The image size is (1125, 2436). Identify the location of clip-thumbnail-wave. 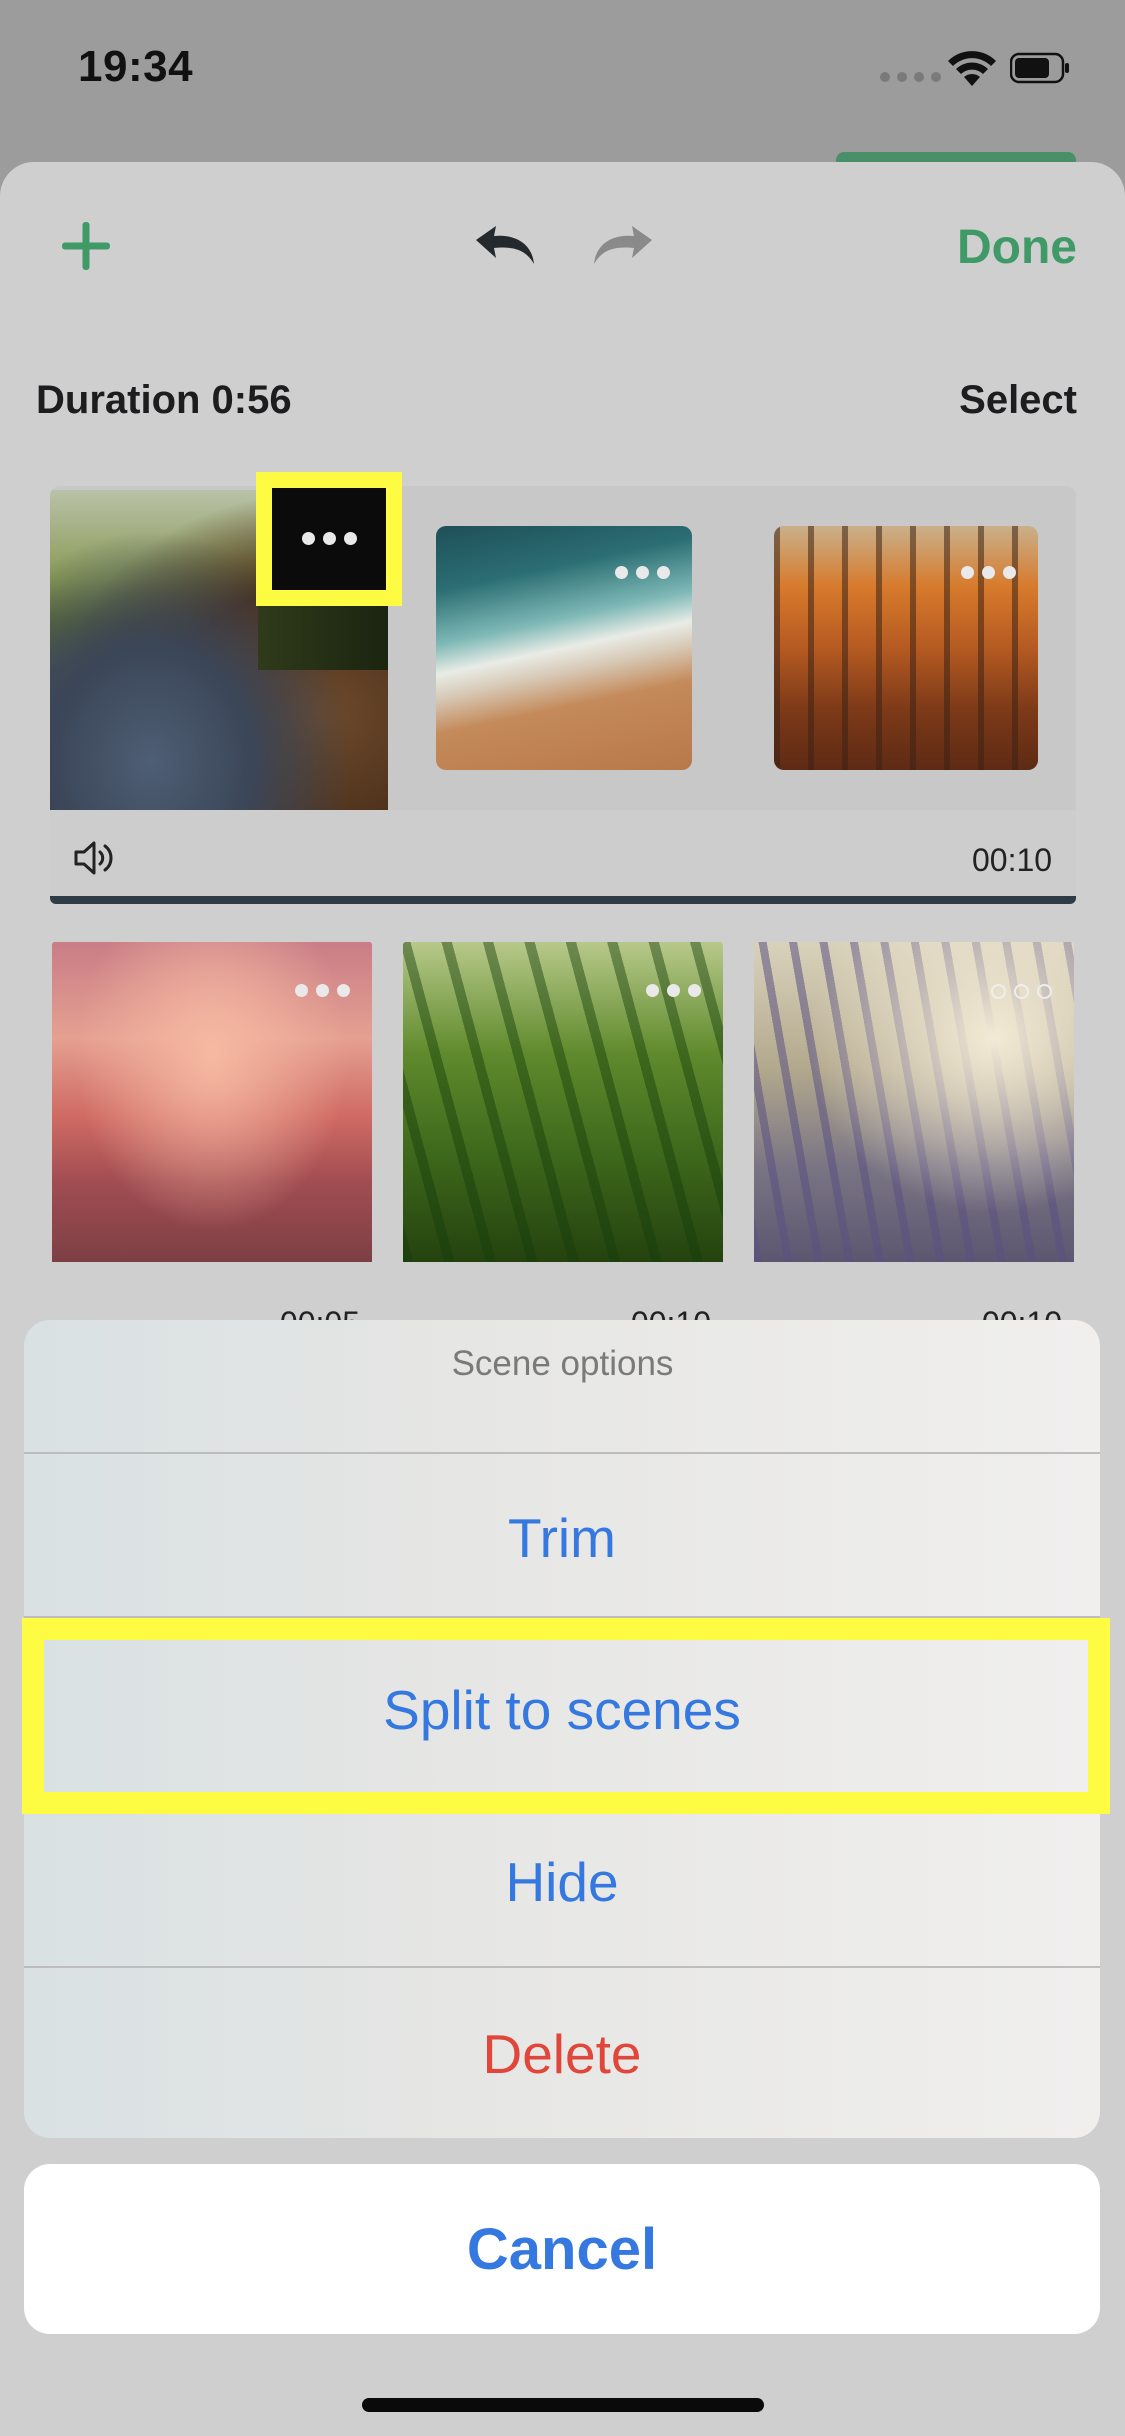
(564, 648).